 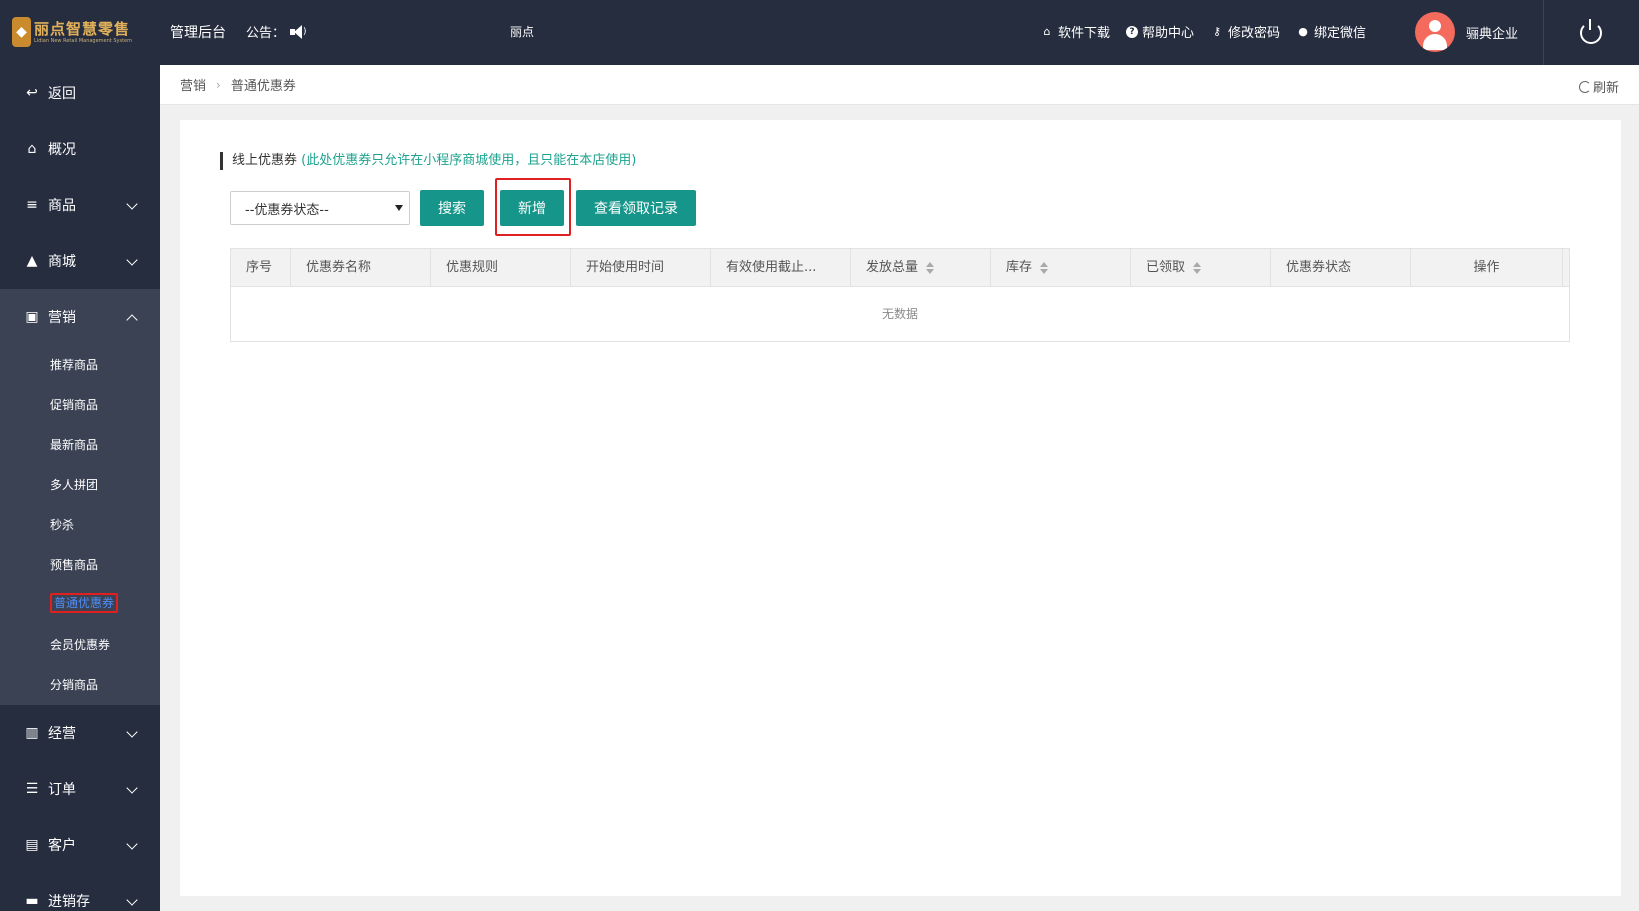 I want to click on column-coupon-name: 优惠券名称, so click(x=361, y=268).